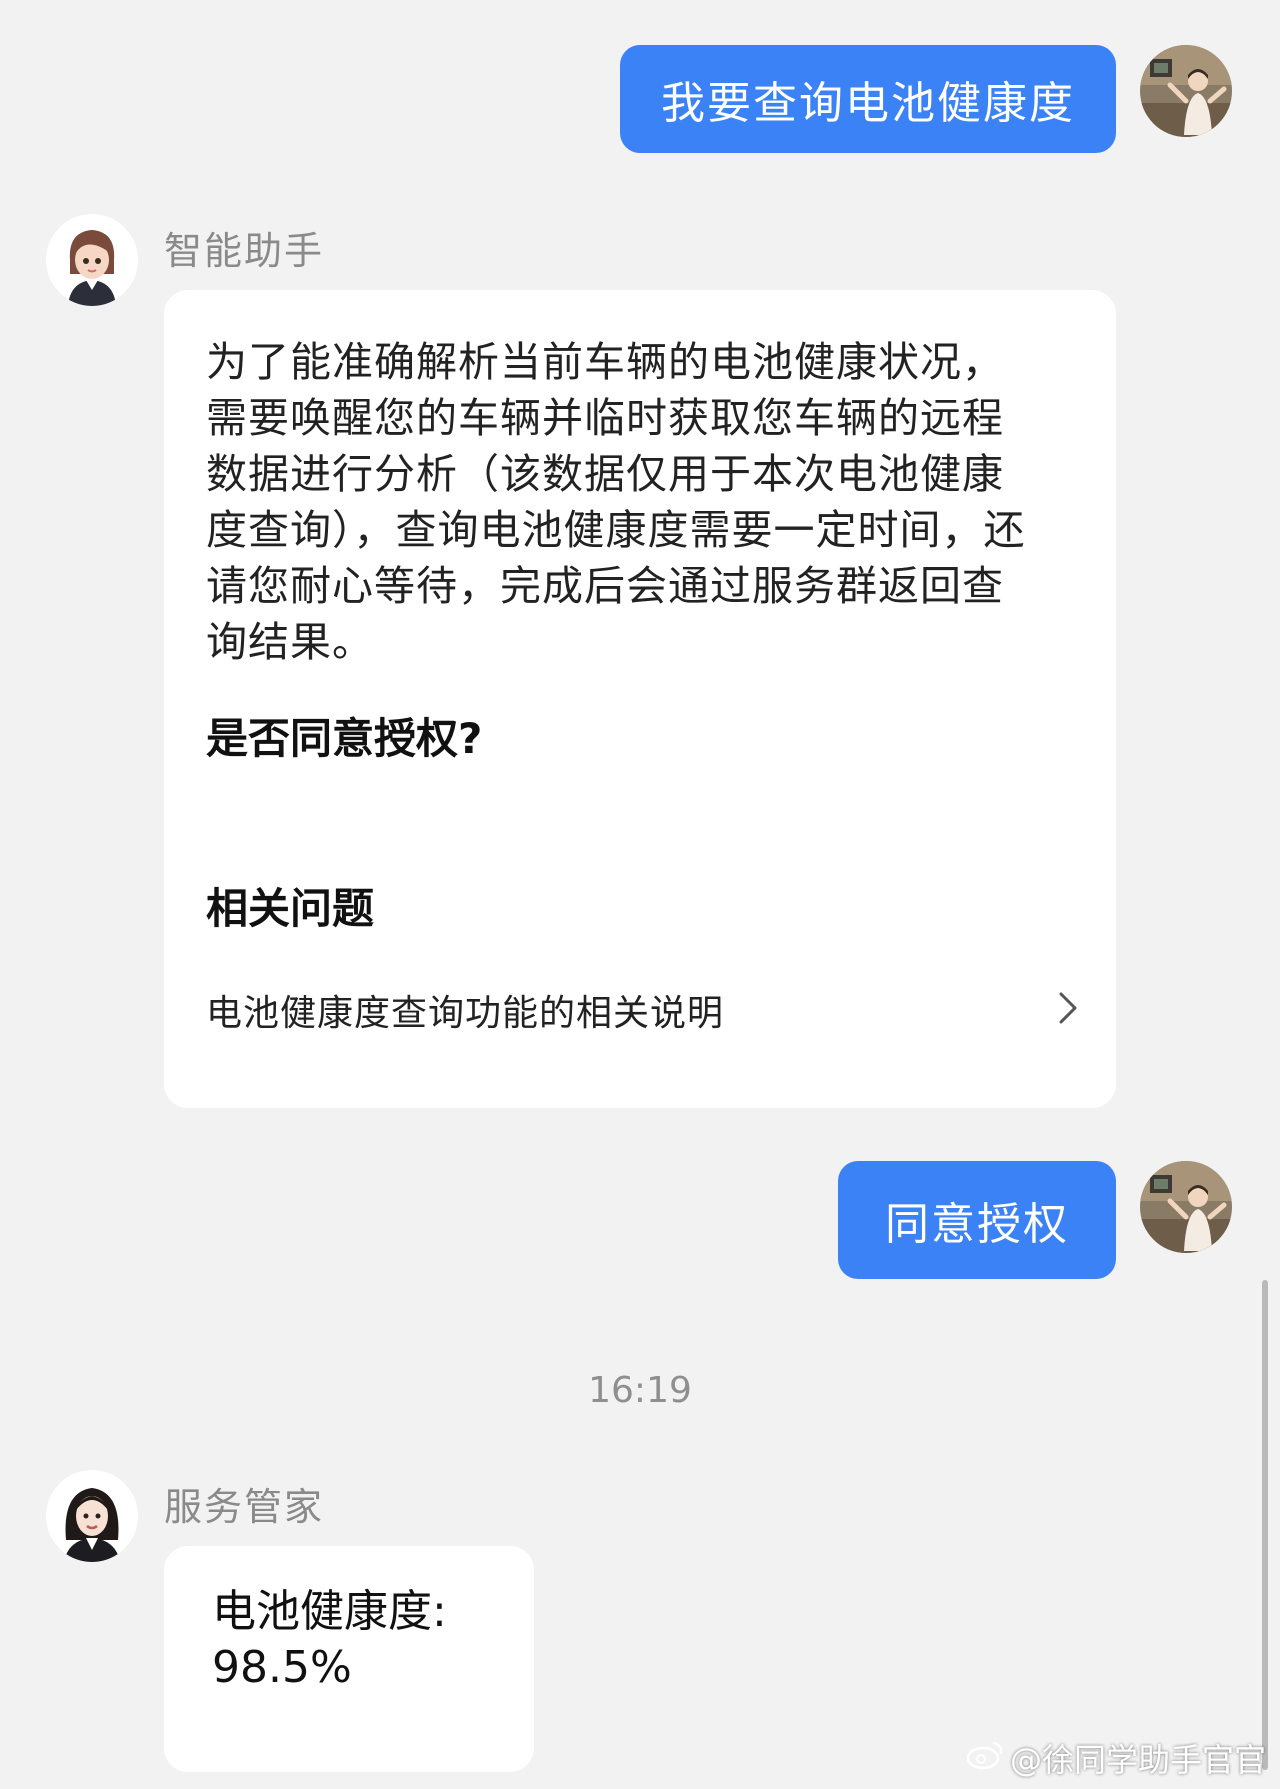 This screenshot has height=1789, width=1280. I want to click on battery-health-value: 98.5%, so click(282, 1667).